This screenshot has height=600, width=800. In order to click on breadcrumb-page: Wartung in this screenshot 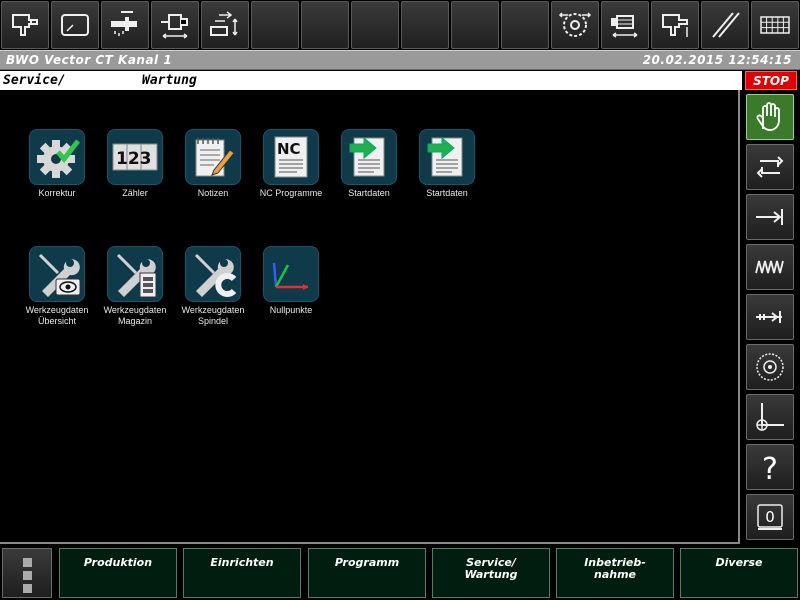, I will do `click(169, 80)`.